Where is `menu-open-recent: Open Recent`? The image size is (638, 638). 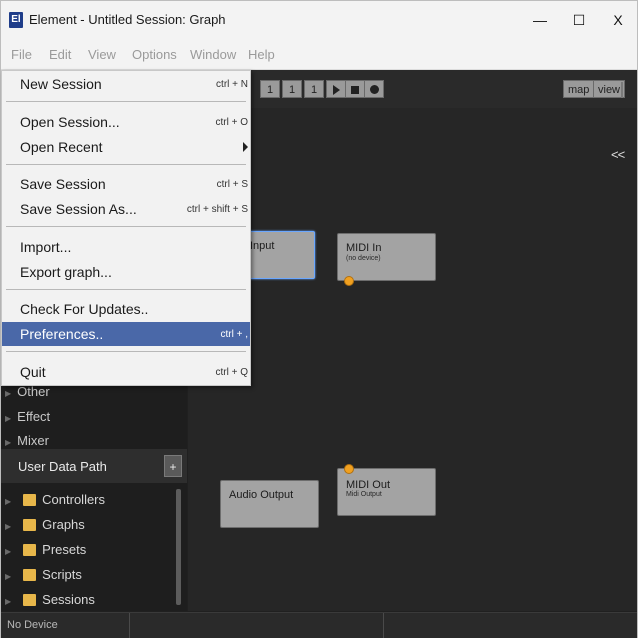
menu-open-recent: Open Recent is located at coordinates (126, 147).